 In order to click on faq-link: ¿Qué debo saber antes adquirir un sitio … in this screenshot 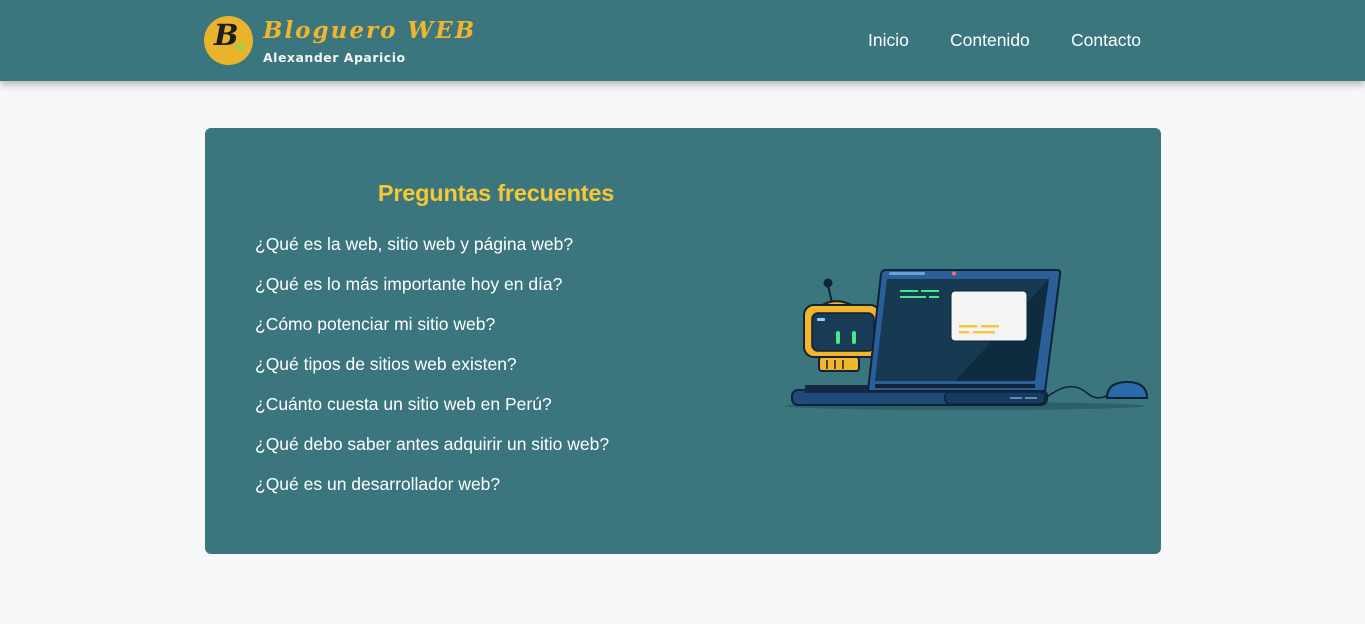, I will do `click(432, 444)`.